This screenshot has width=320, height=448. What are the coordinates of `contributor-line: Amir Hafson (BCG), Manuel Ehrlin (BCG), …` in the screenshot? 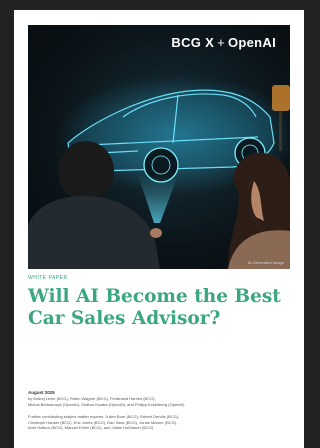 It's located at (91, 427).